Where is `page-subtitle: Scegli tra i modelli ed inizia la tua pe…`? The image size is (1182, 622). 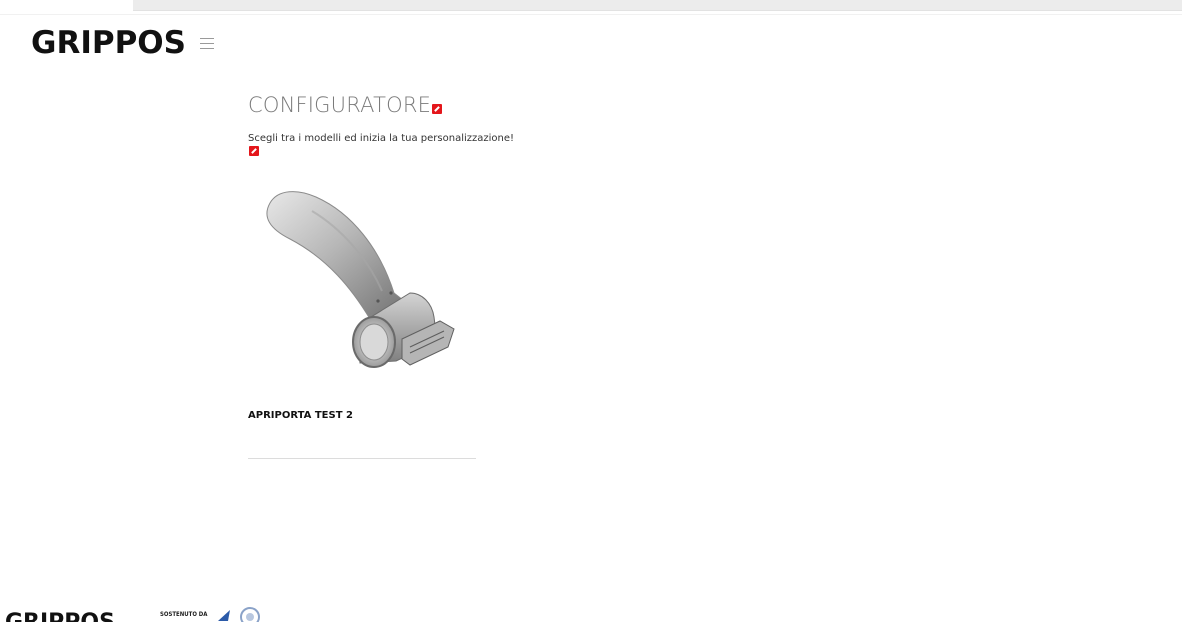
page-subtitle: Scegli tra i modelli ed inizia la tua pe… is located at coordinates (381, 138).